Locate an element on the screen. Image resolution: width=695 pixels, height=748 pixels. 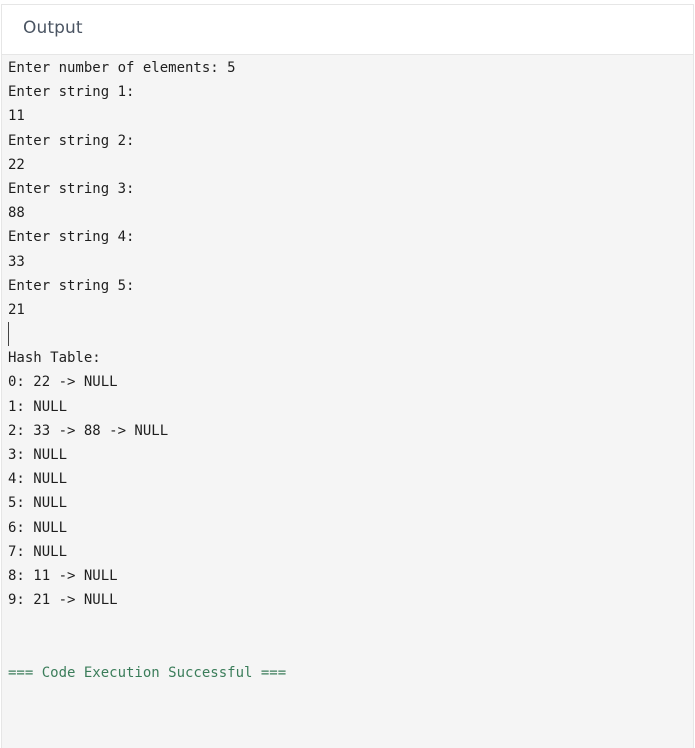
hash-table-row: 2: 33 -> 88 -> NULL is located at coordinates (88, 430).